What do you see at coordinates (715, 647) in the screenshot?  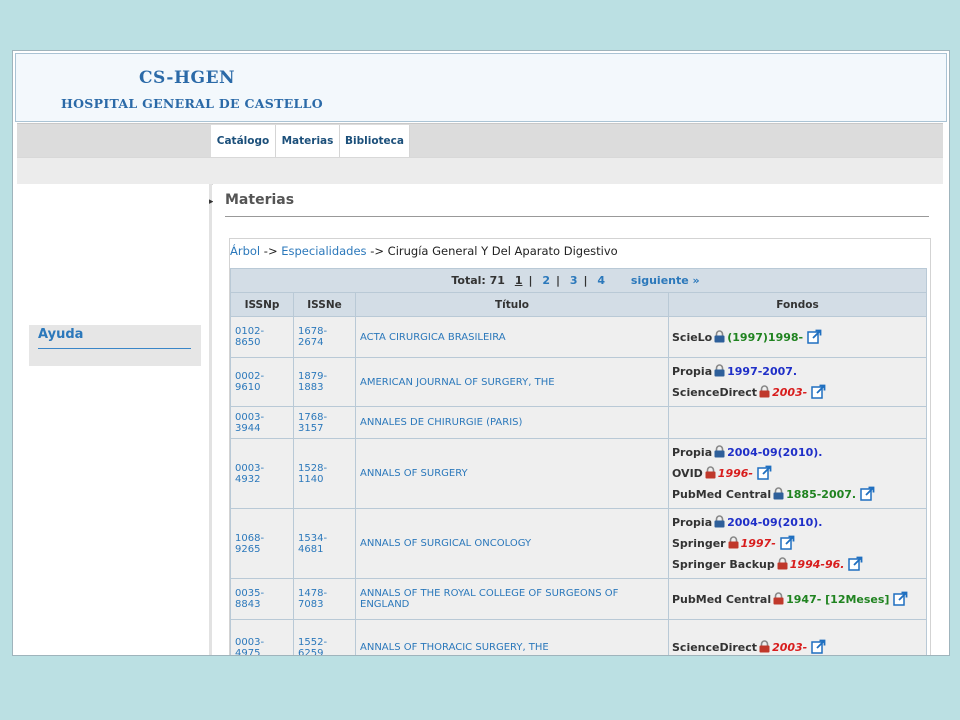 I see `holding-source: ScienceDirect` at bounding box center [715, 647].